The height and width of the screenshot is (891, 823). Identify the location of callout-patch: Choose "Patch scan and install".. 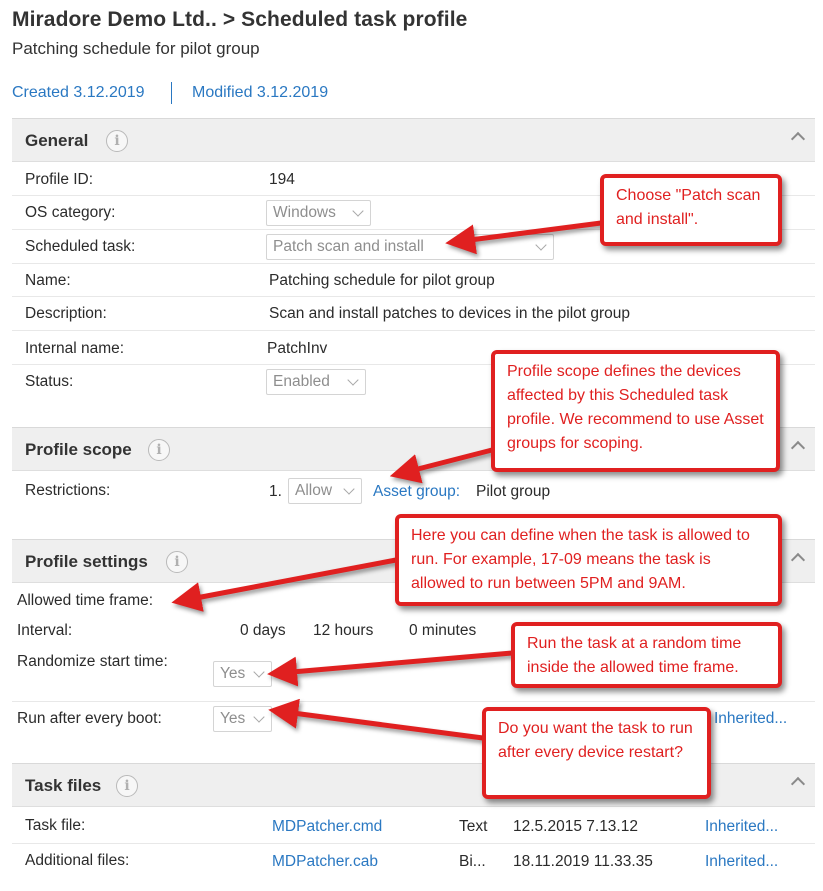
(691, 210).